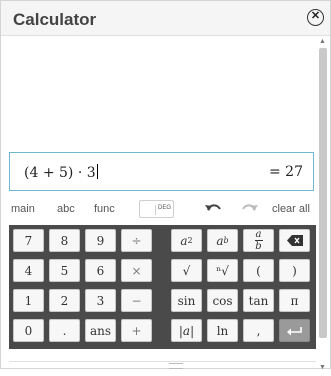  Describe the element at coordinates (165, 18) in the screenshot. I see `title-bar: Calculator ✕` at that location.